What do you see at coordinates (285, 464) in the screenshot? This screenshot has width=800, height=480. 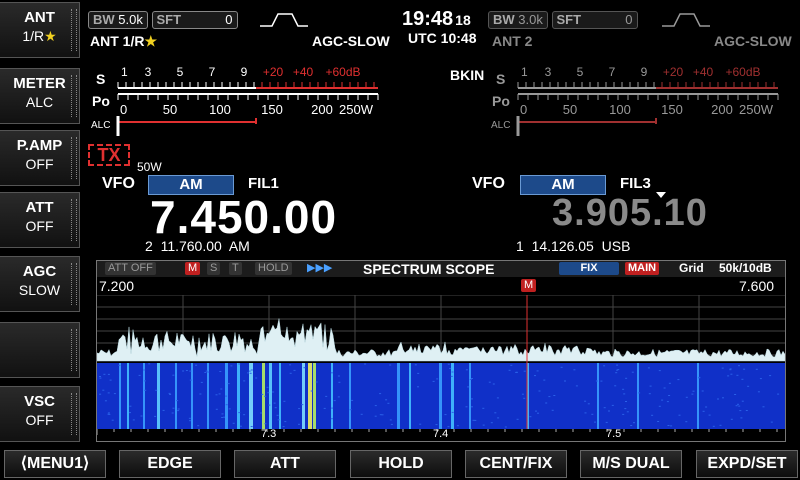 I see `bottom-button-2: ATT` at bounding box center [285, 464].